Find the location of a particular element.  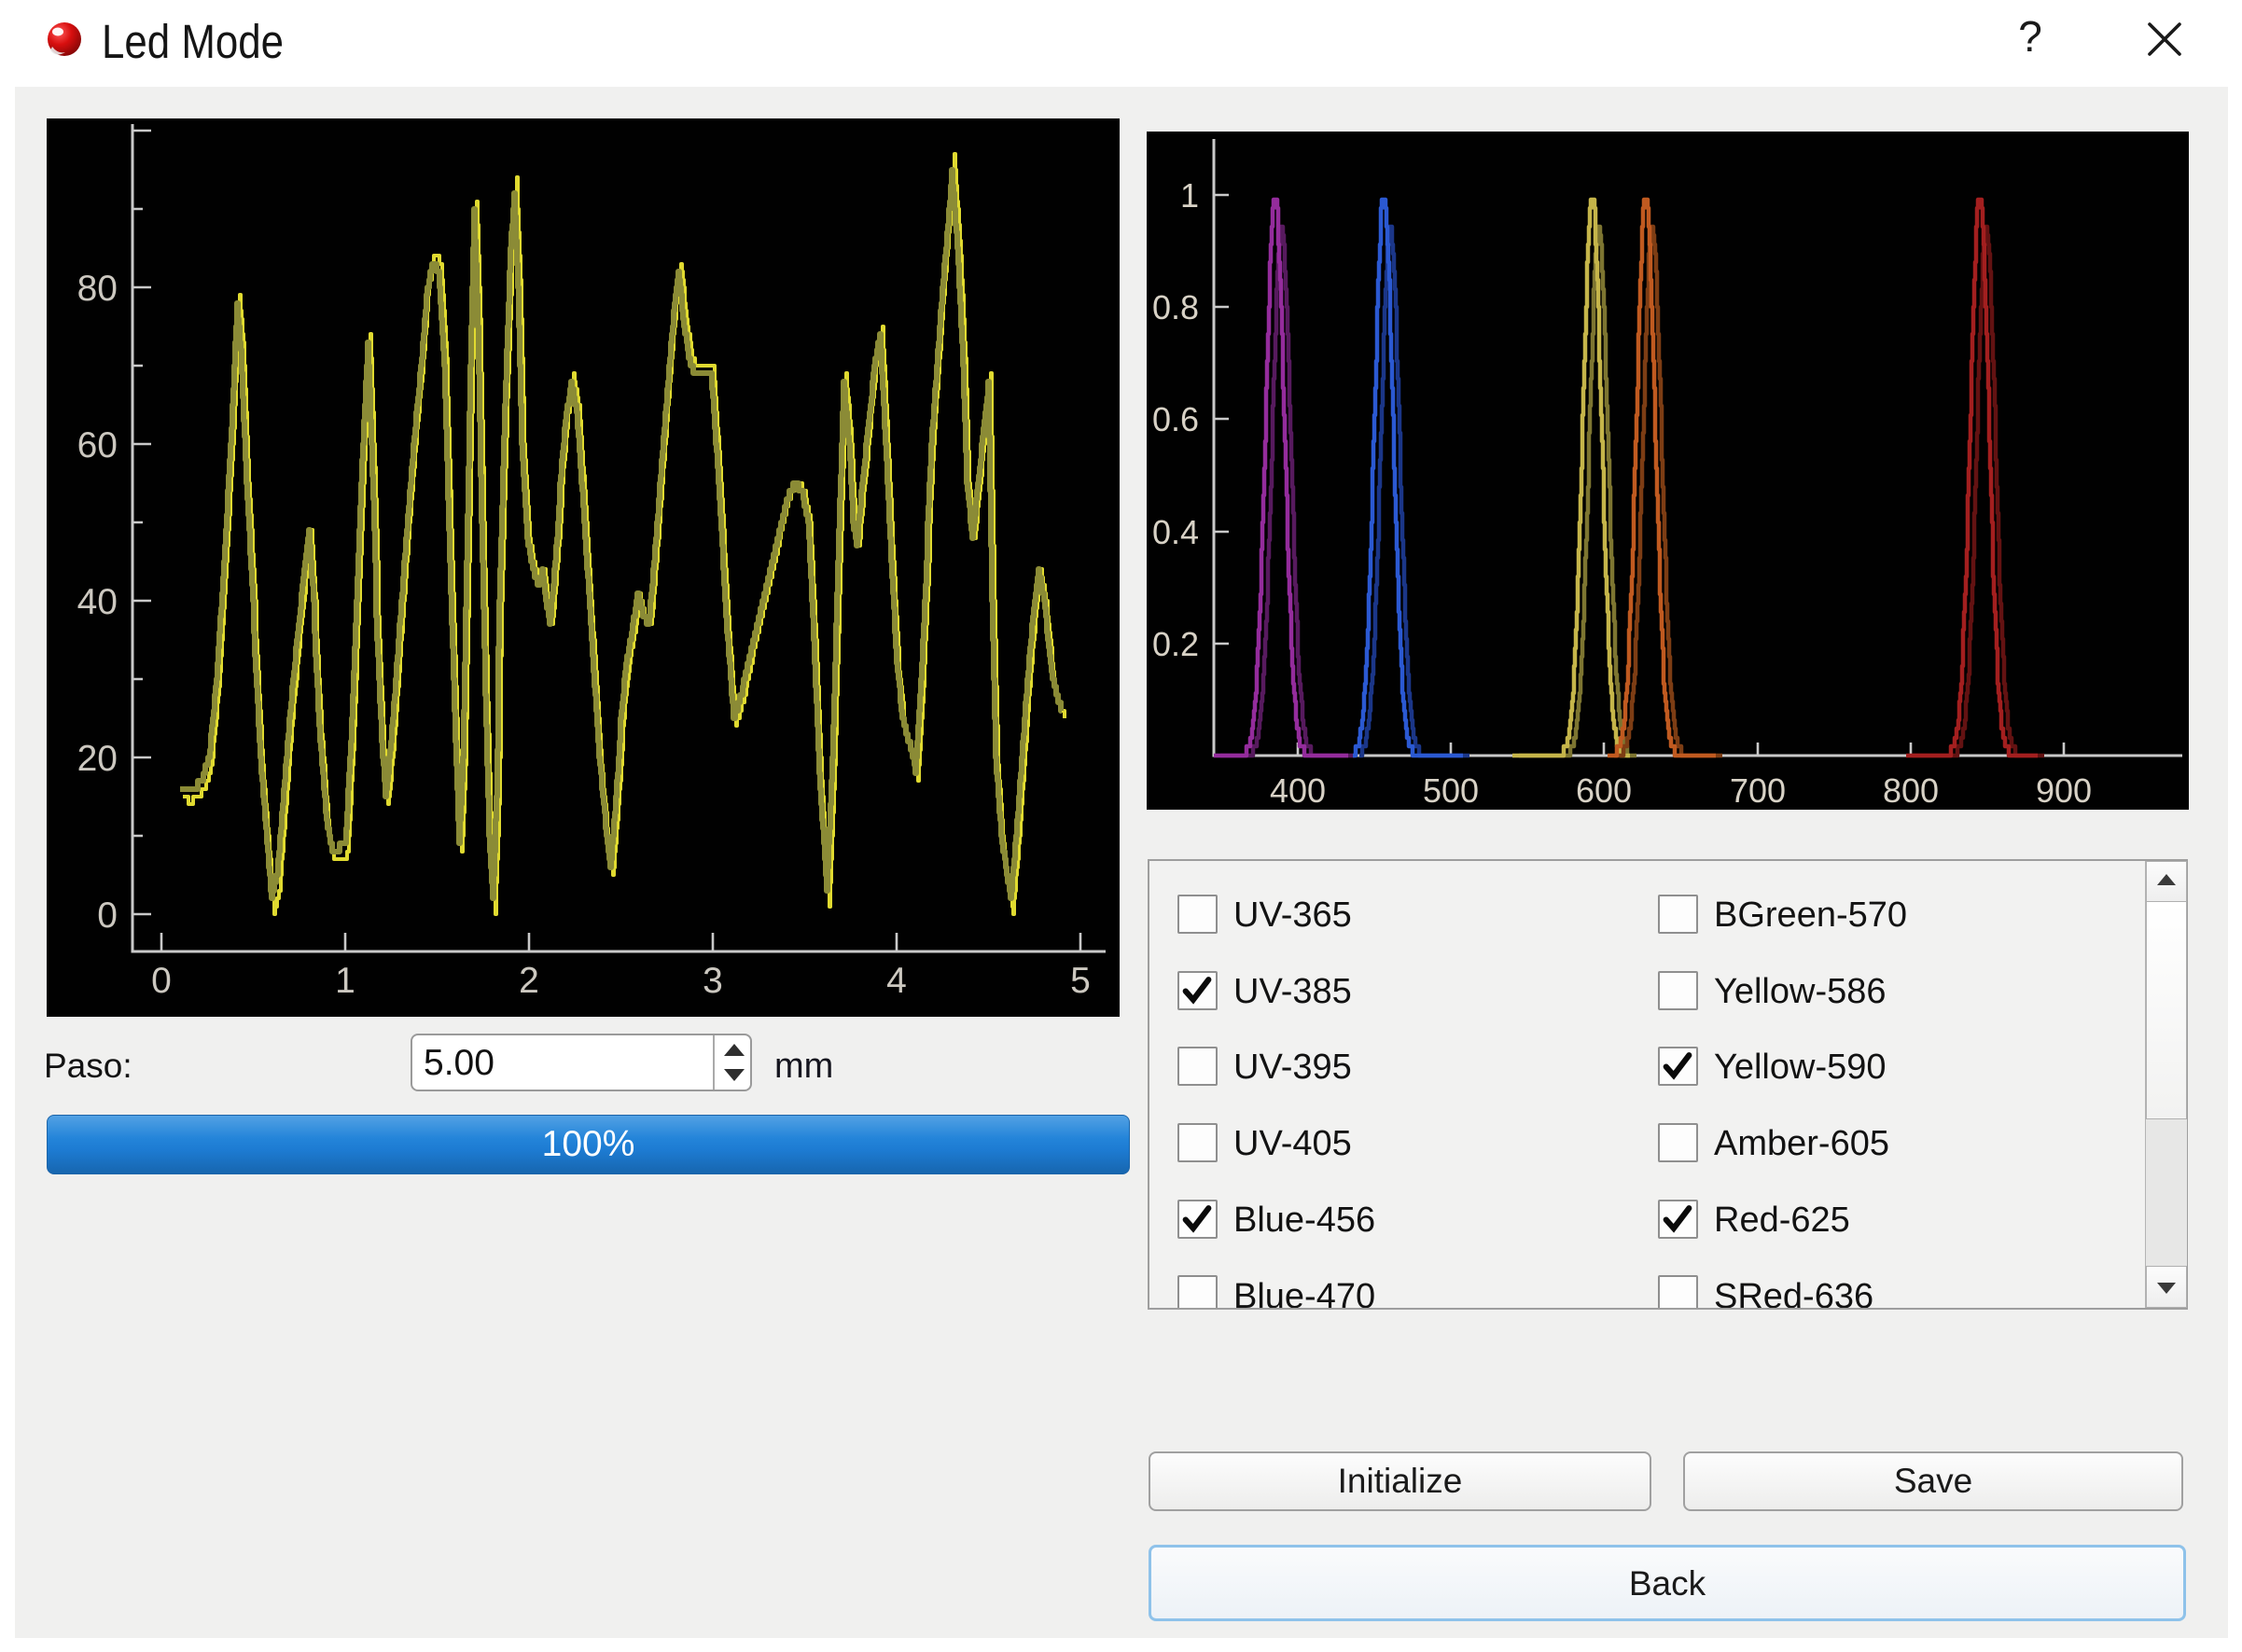

svg-text: 400 is located at coordinates (1298, 790).